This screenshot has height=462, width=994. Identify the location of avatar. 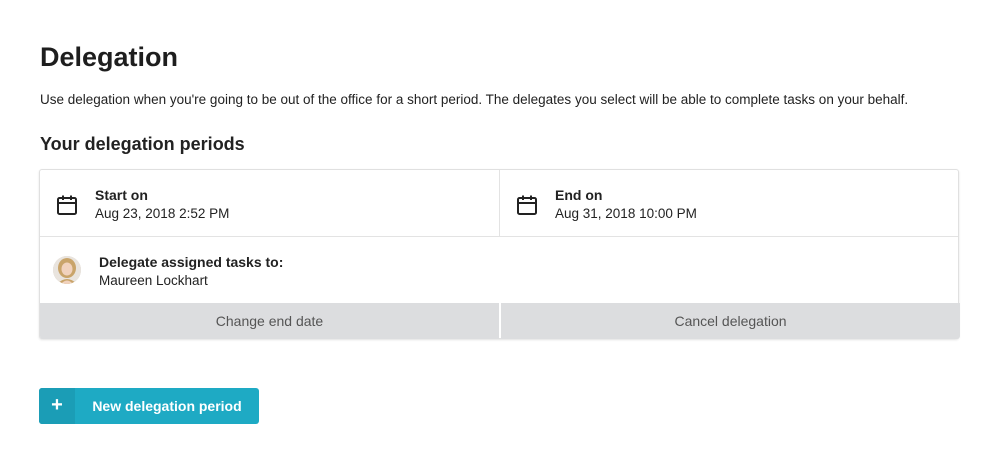
(67, 270).